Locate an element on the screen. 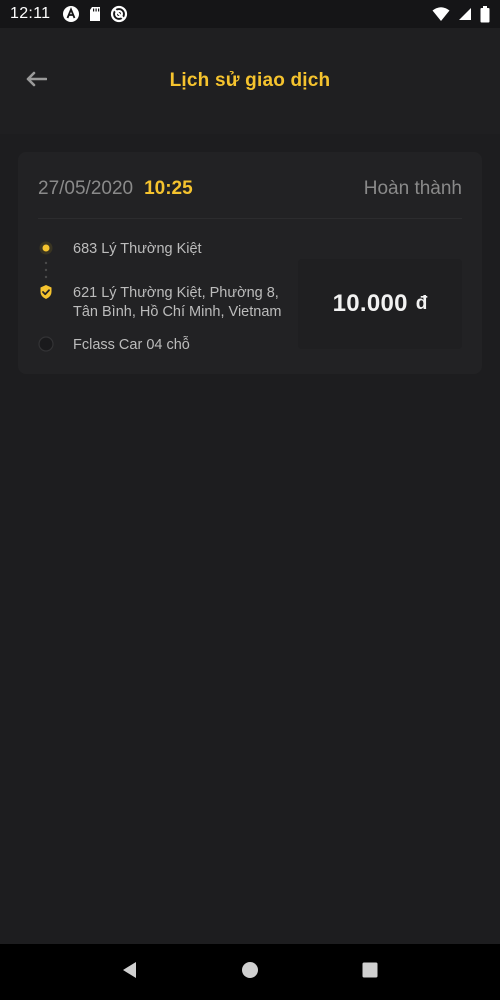 The width and height of the screenshot is (500, 1000). trip-time: 10:25 is located at coordinates (168, 188).